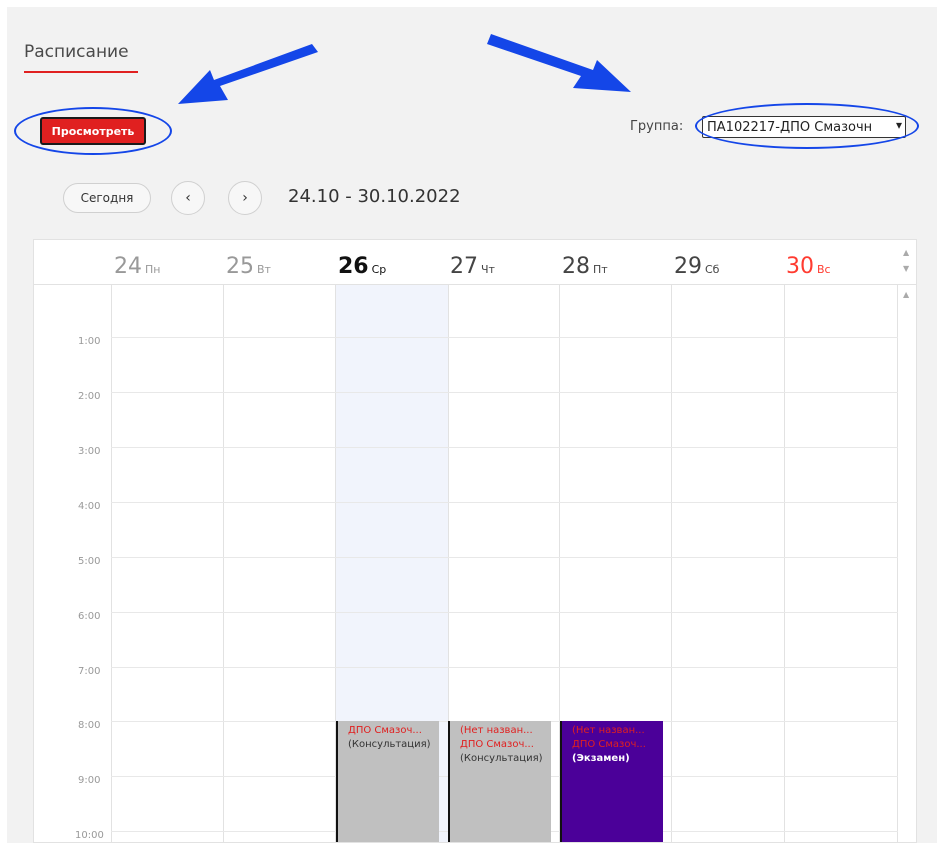  I want to click on event-type: (Экзамен), so click(601, 758).